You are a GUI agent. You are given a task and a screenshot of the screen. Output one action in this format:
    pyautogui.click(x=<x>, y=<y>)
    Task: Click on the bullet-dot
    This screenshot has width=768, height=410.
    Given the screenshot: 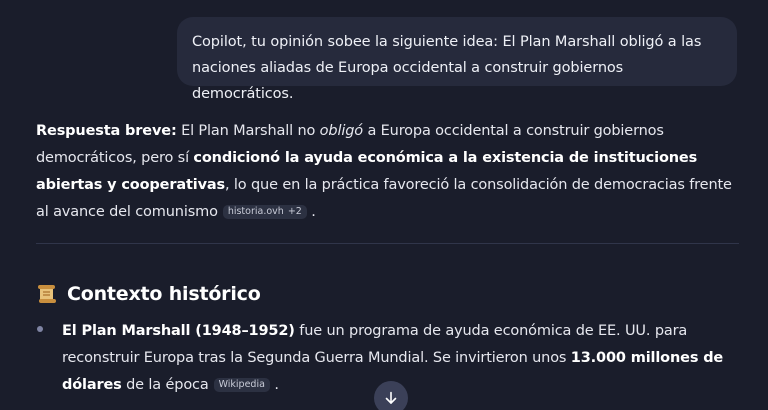 What is the action you would take?
    pyautogui.click(x=40, y=329)
    